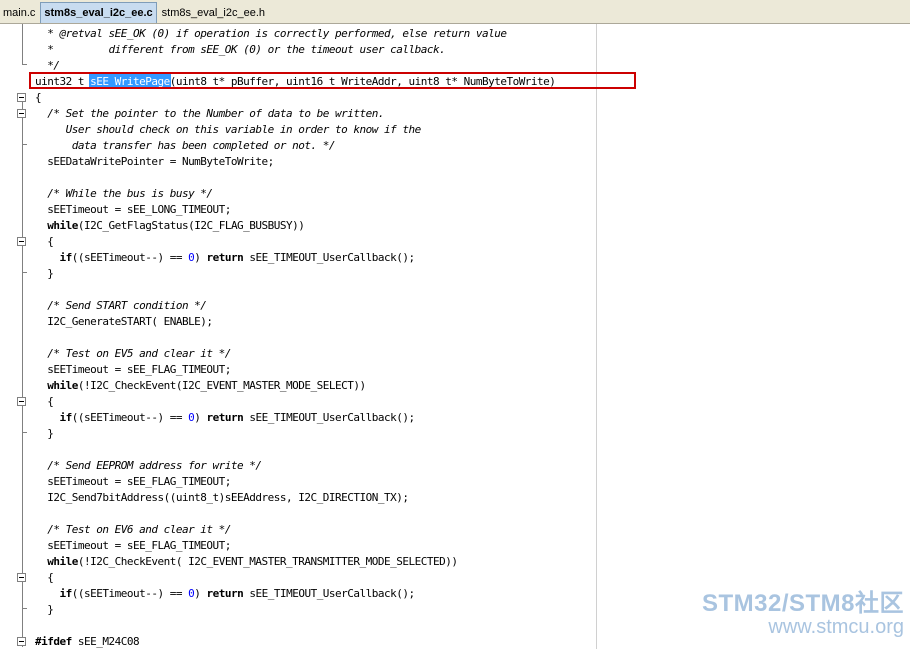 This screenshot has width=910, height=650. What do you see at coordinates (315, 194) in the screenshot?
I see `code-line: /* While the bus is busy */` at bounding box center [315, 194].